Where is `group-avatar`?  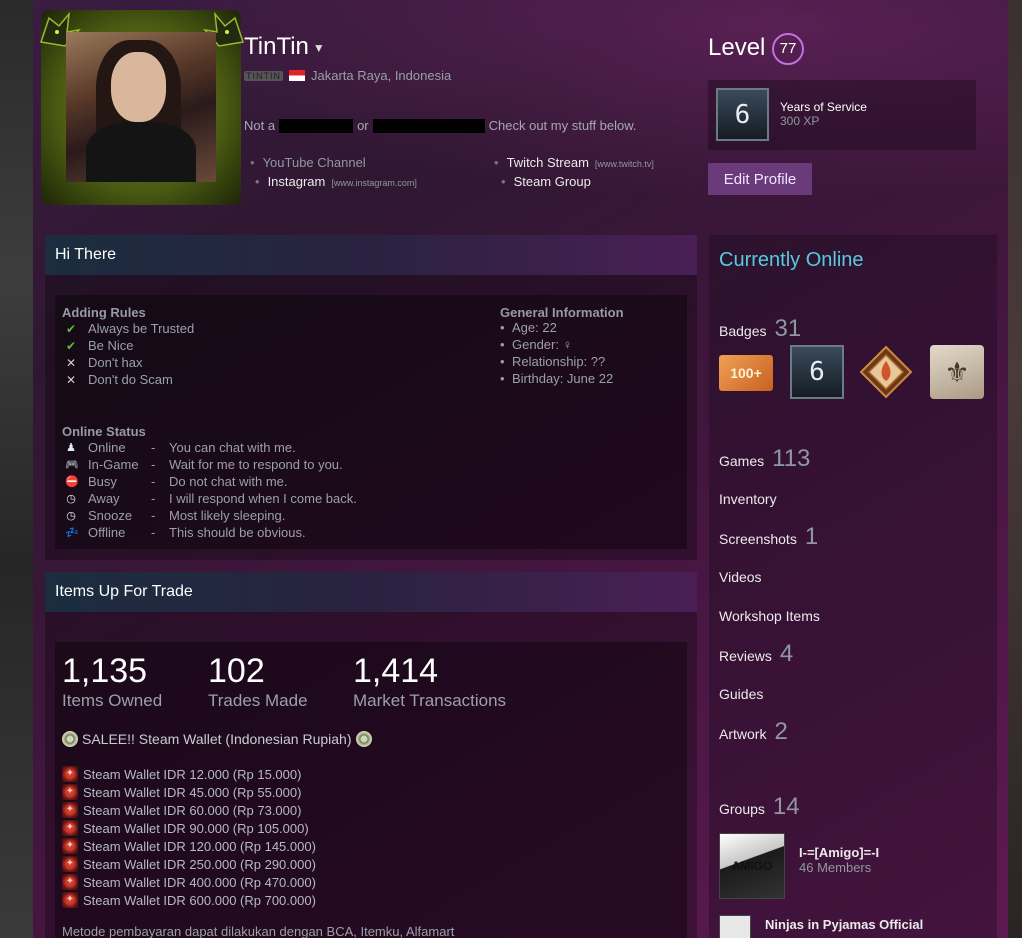
group-avatar is located at coordinates (735, 926).